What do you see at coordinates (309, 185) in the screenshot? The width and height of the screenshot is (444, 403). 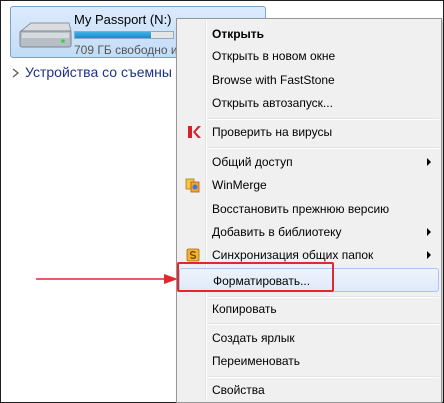 I see `menu-item-winmerge: WinMerge` at bounding box center [309, 185].